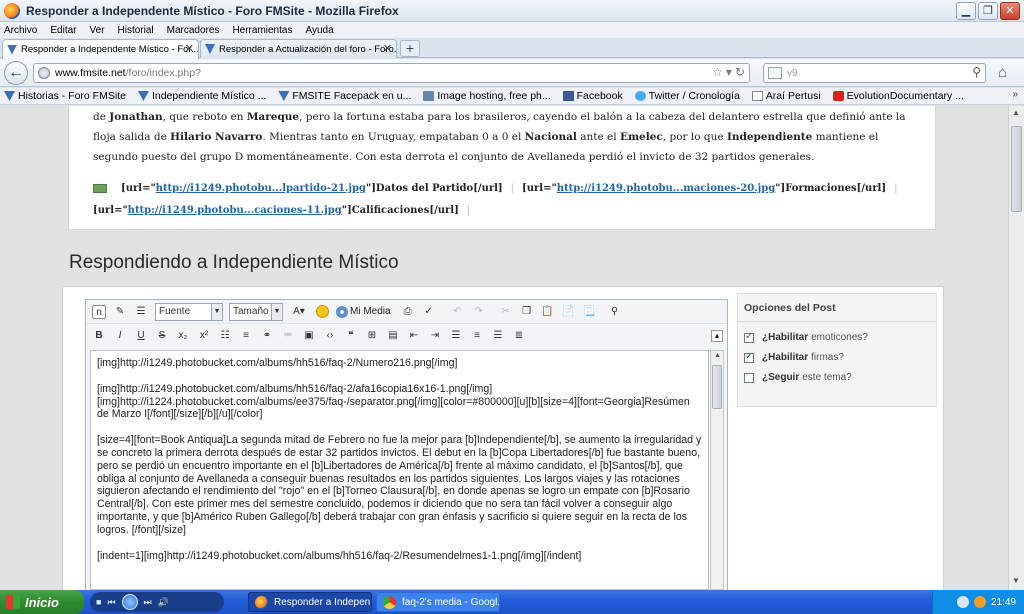 Image resolution: width=1024 pixels, height=614 pixels. What do you see at coordinates (527, 312) in the screenshot?
I see `copy-icon: ❐` at bounding box center [527, 312].